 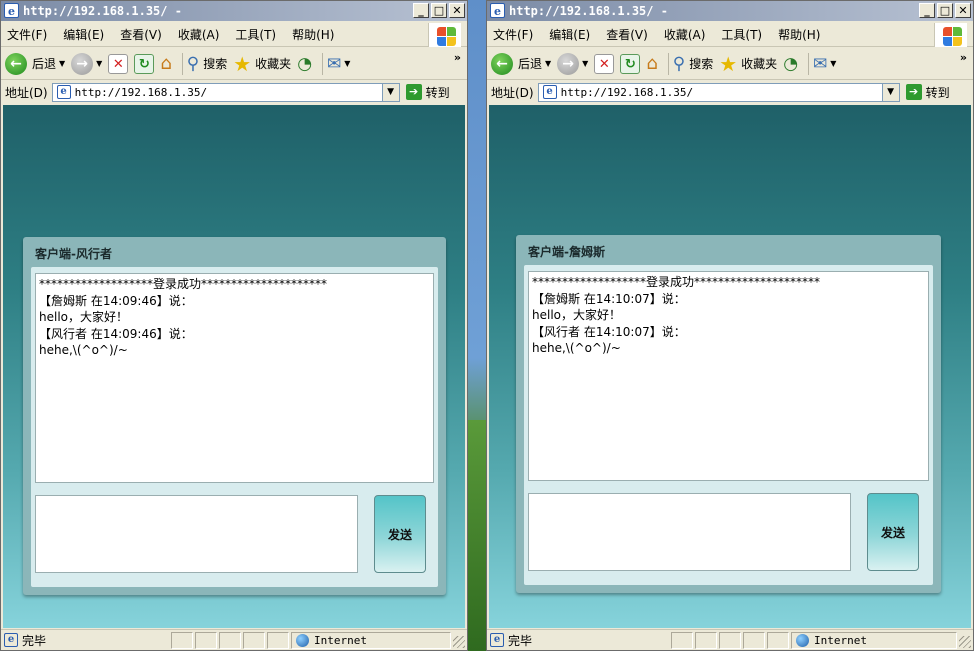 I want to click on go-label: 转到, so click(x=937, y=92).